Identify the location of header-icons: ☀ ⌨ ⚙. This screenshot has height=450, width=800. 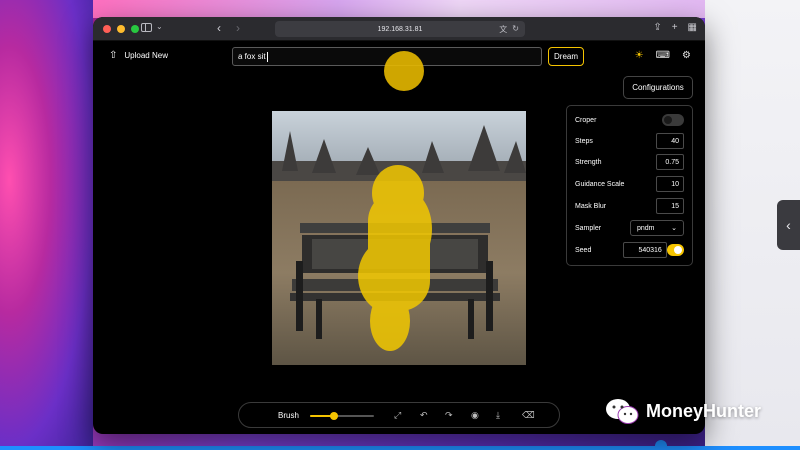
(663, 55).